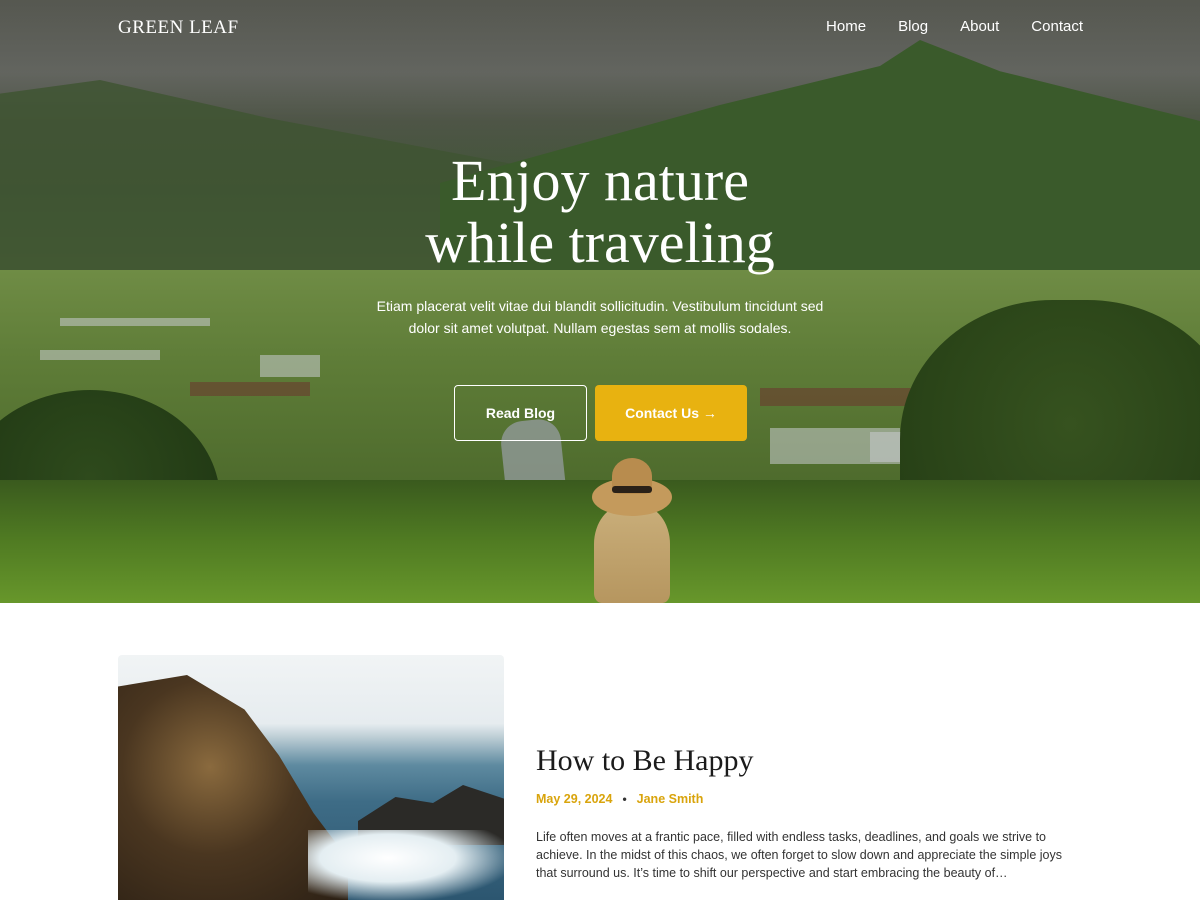 The image size is (1200, 900). Describe the element at coordinates (1057, 26) in the screenshot. I see `nav-contact: Contact` at that location.